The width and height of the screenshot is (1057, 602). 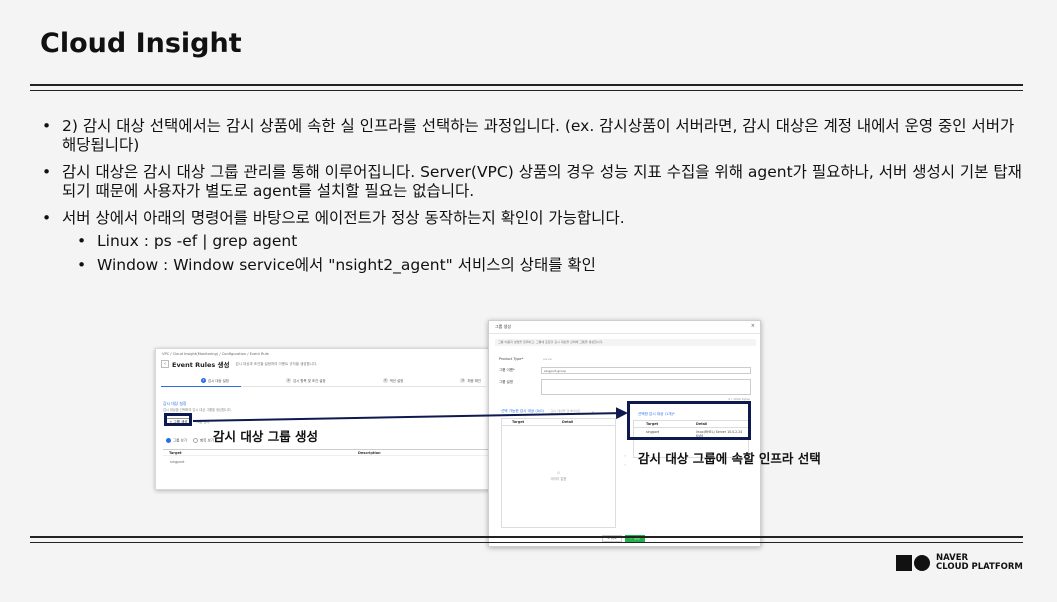 What do you see at coordinates (526, 542) in the screenshot?
I see `bottom-rule-thin` at bounding box center [526, 542].